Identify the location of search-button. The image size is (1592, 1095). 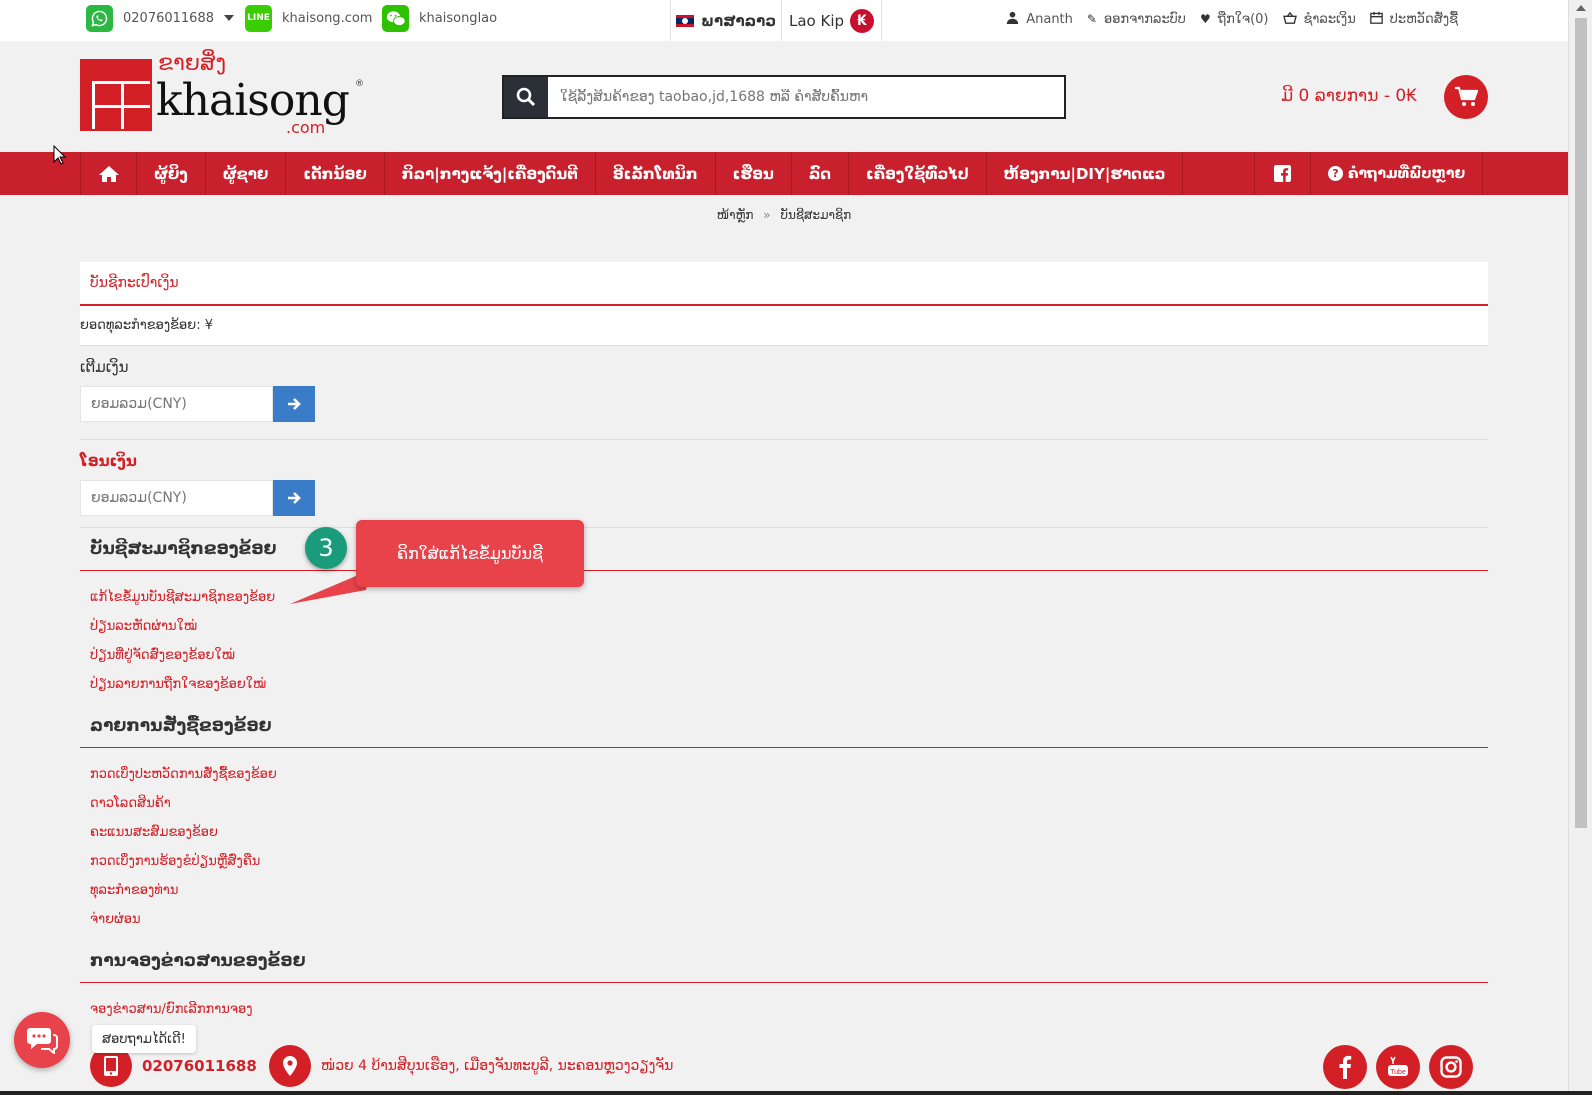
(526, 97).